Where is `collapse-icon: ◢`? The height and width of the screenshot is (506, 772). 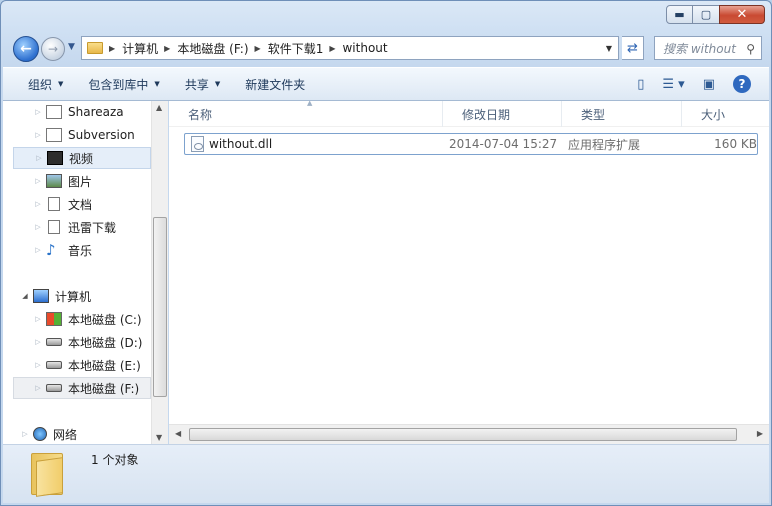 collapse-icon: ◢ is located at coordinates (25, 296).